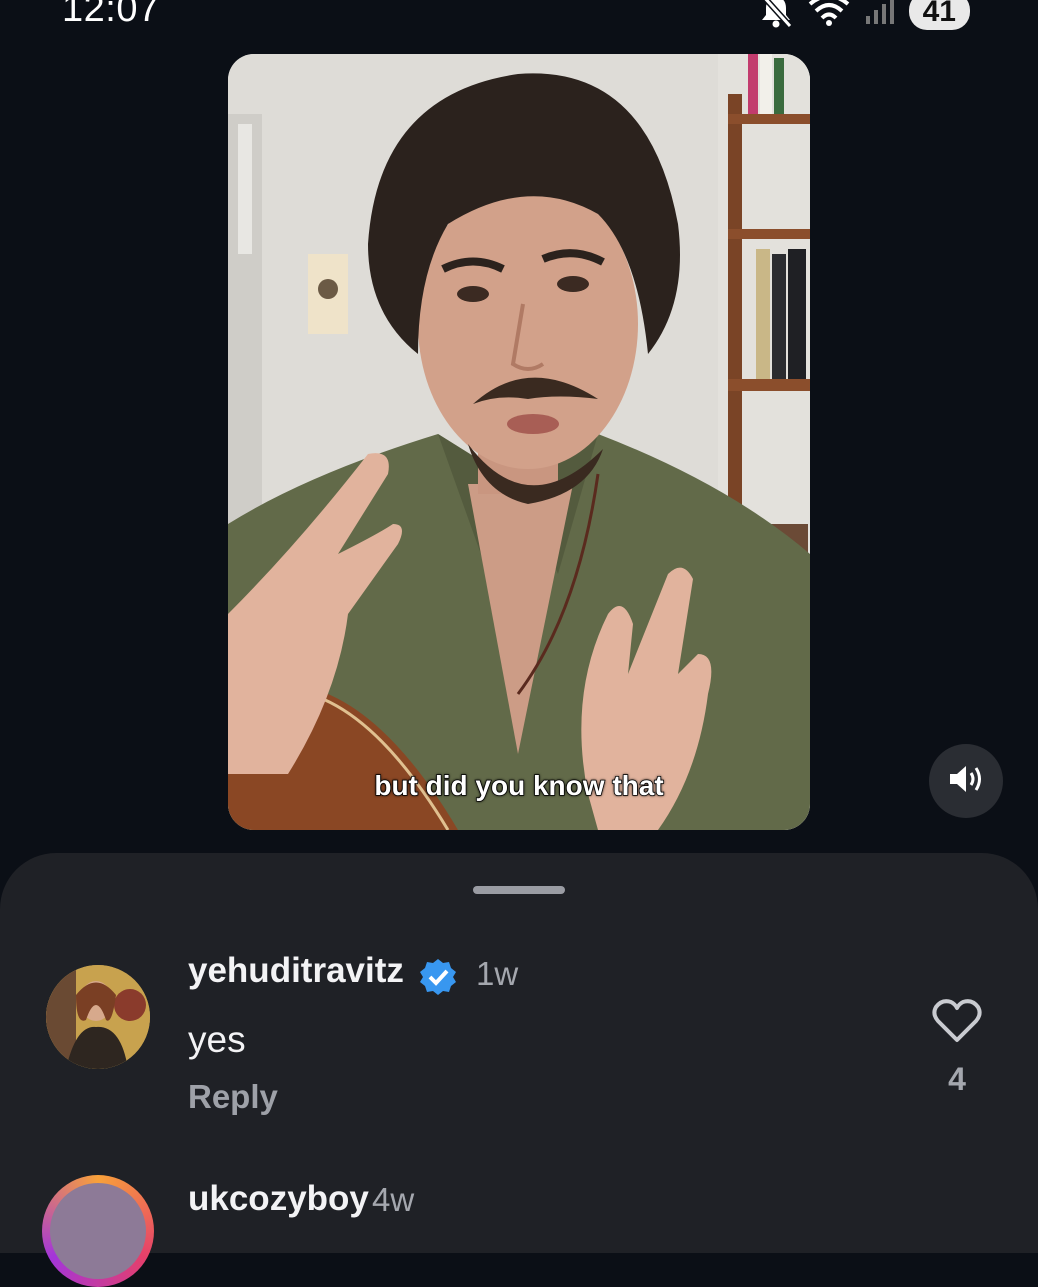  Describe the element at coordinates (217, 1039) in the screenshot. I see `comment-text: yes` at that location.